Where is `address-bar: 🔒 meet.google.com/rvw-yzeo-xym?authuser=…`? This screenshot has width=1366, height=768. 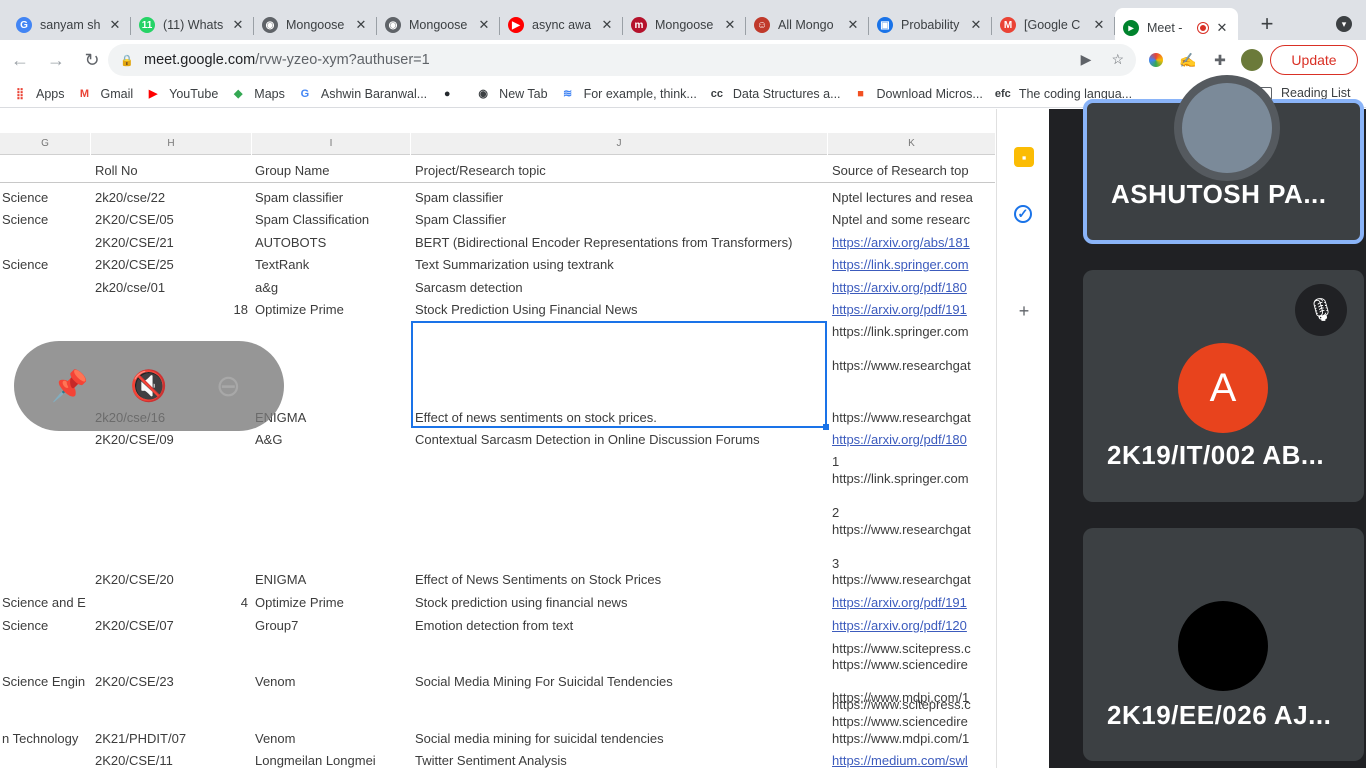
address-bar: 🔒 meet.google.com/rvw-yzeo-xym?authuser=… is located at coordinates (622, 60).